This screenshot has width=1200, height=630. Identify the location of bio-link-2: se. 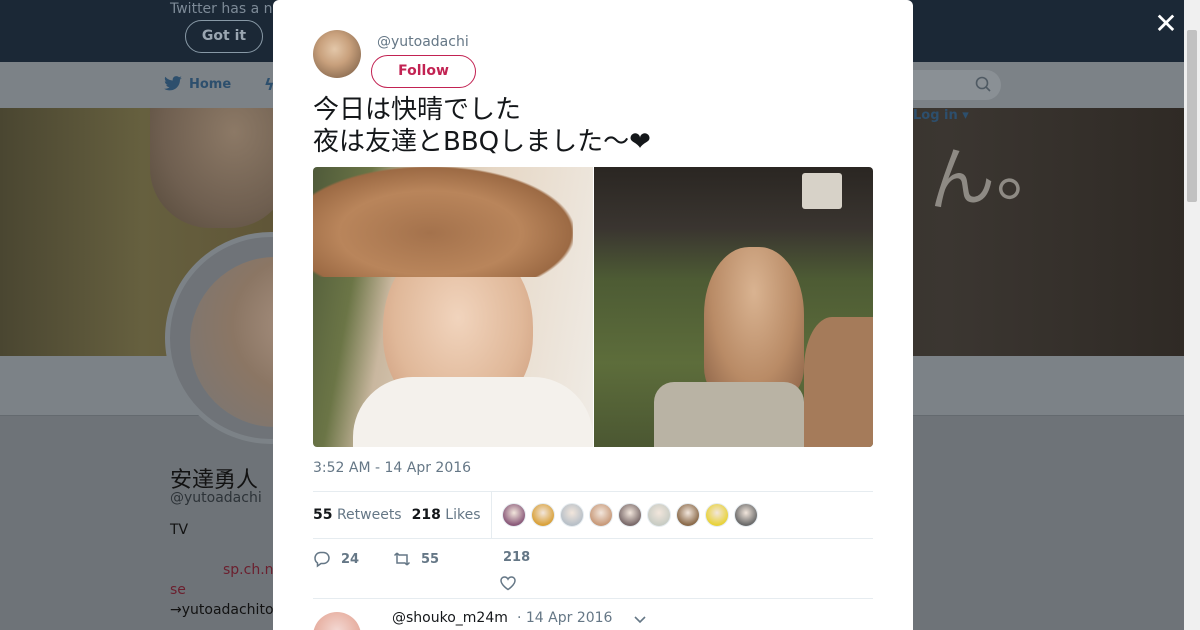
(178, 590).